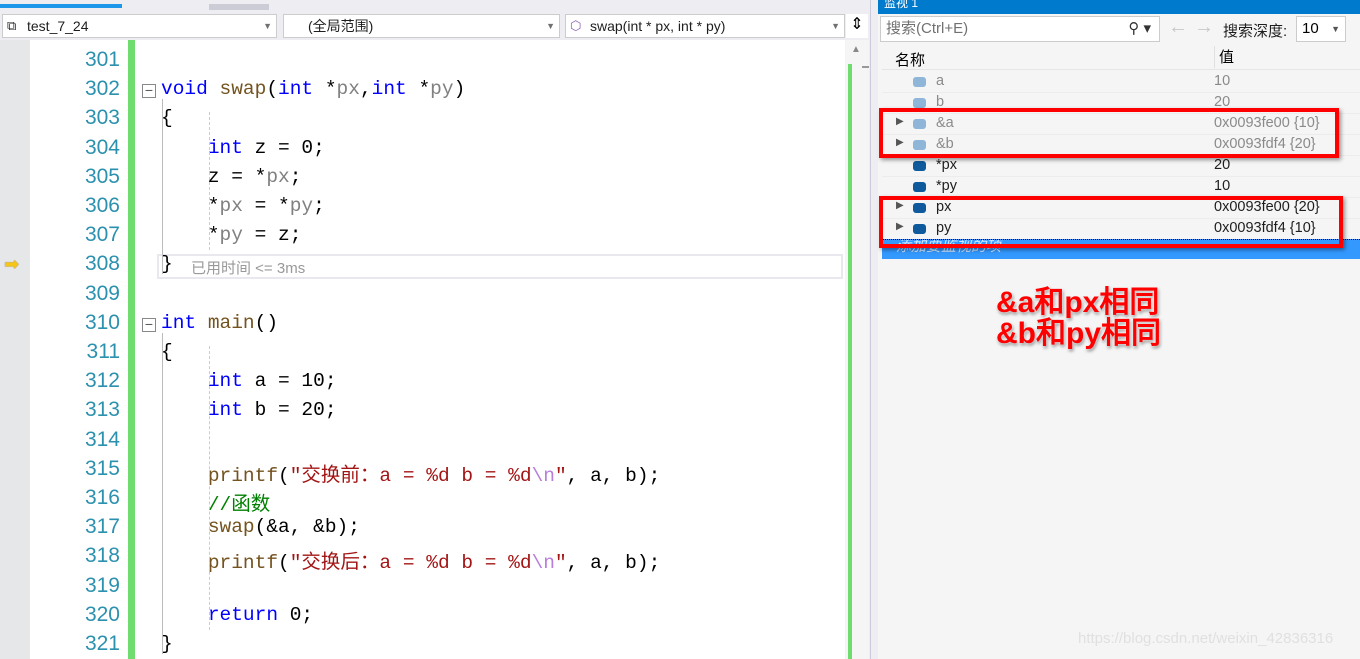 The image size is (1360, 659). What do you see at coordinates (102, 468) in the screenshot?
I see `line-number: 315` at bounding box center [102, 468].